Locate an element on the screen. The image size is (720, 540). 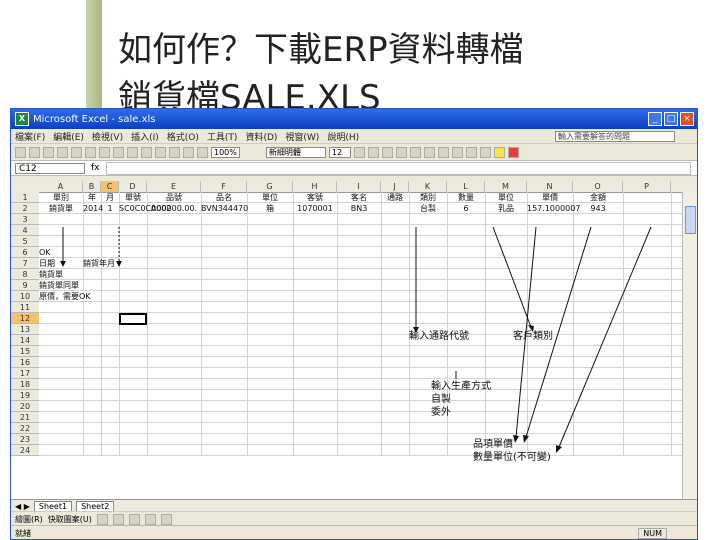
standard-toolbar: 100% 新細明體 12 is located at coordinates (354, 151).